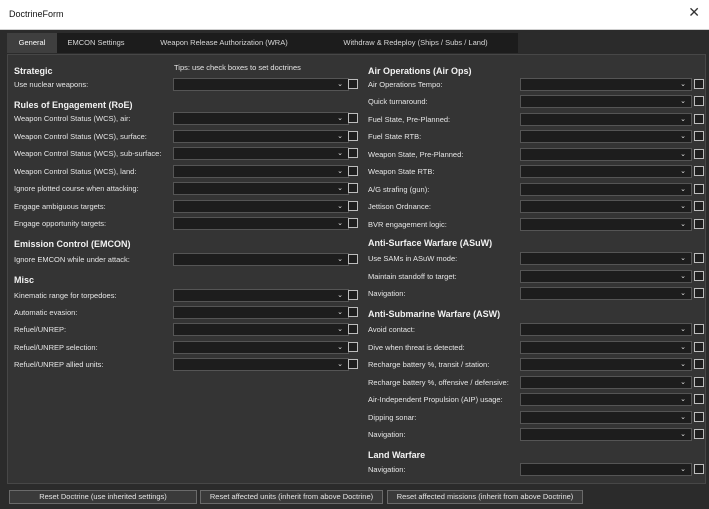 This screenshot has width=709, height=509. Describe the element at coordinates (224, 43) in the screenshot. I see `tab-weapon-release-authorization: Weapon Release Authorization (WRA)` at that location.